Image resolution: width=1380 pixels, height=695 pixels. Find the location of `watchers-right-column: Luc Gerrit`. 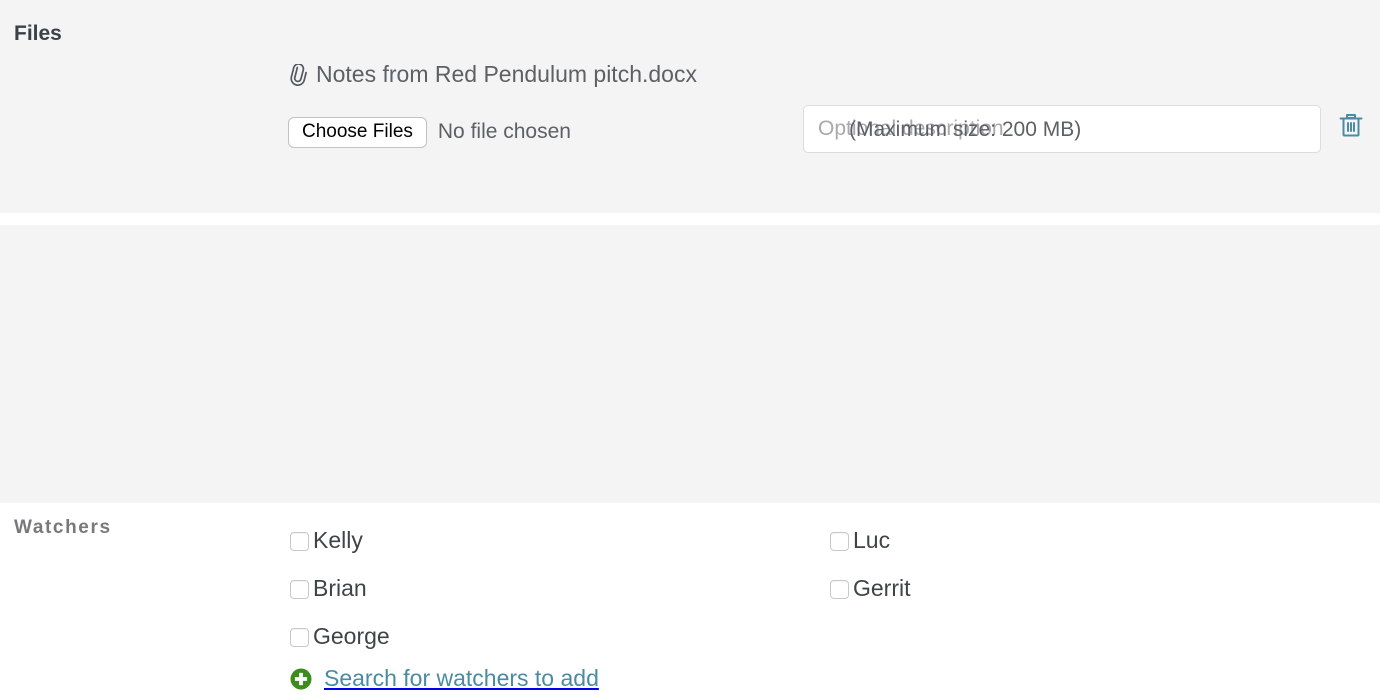

watchers-right-column: Luc Gerrit is located at coordinates (870, 564).